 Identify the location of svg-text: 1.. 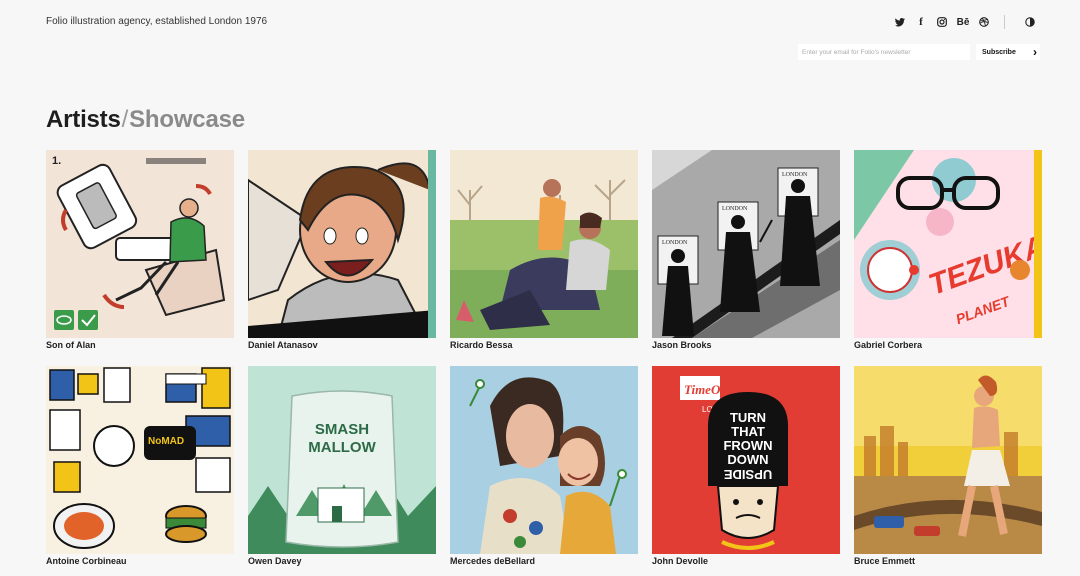
(56, 161).